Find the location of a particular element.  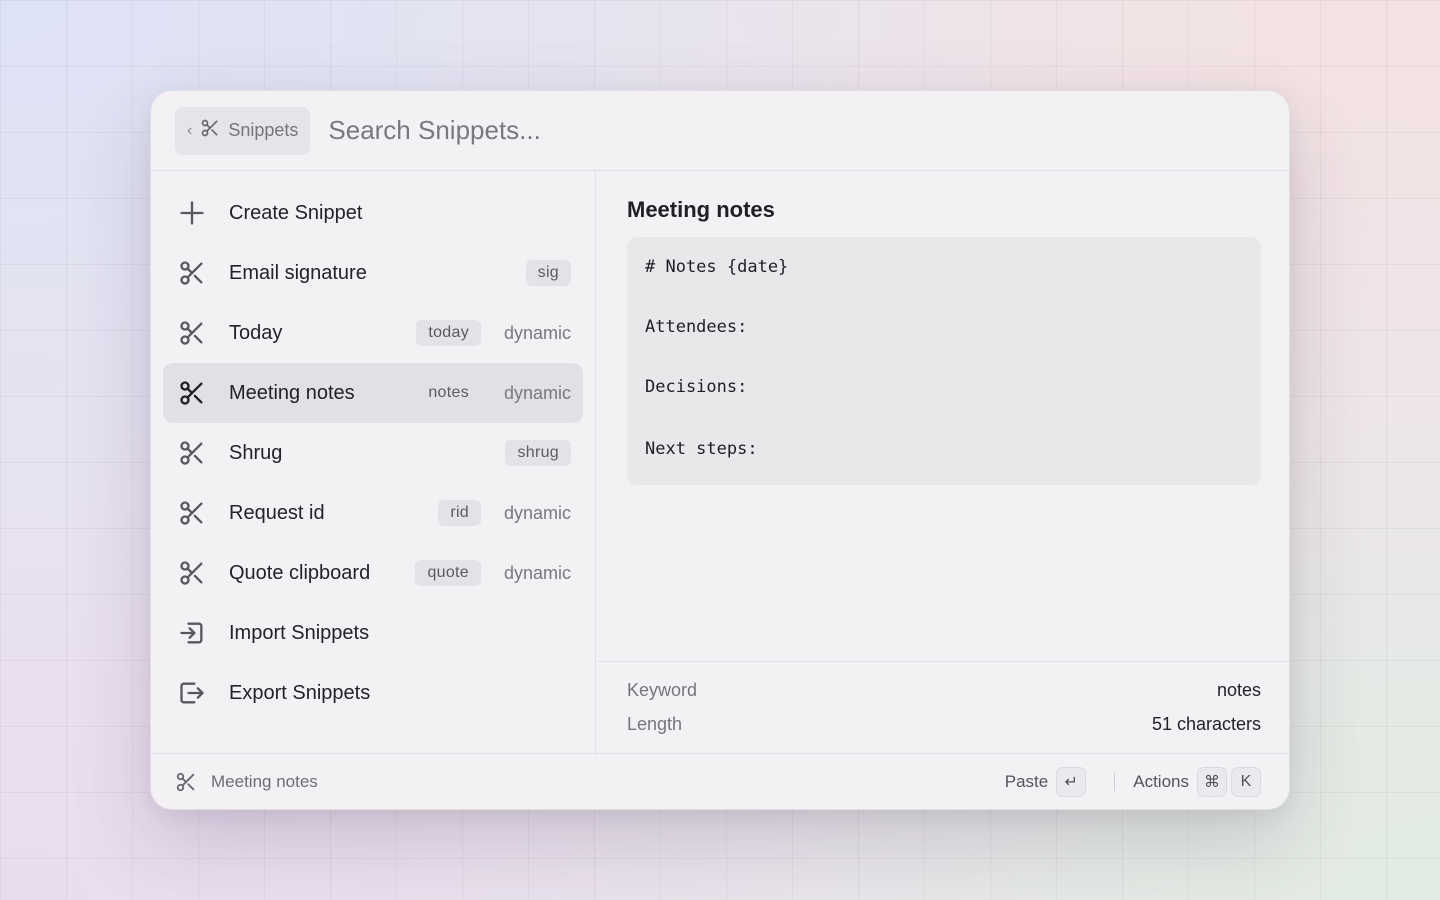

list-item: Today today dynamic is located at coordinates (373, 333).